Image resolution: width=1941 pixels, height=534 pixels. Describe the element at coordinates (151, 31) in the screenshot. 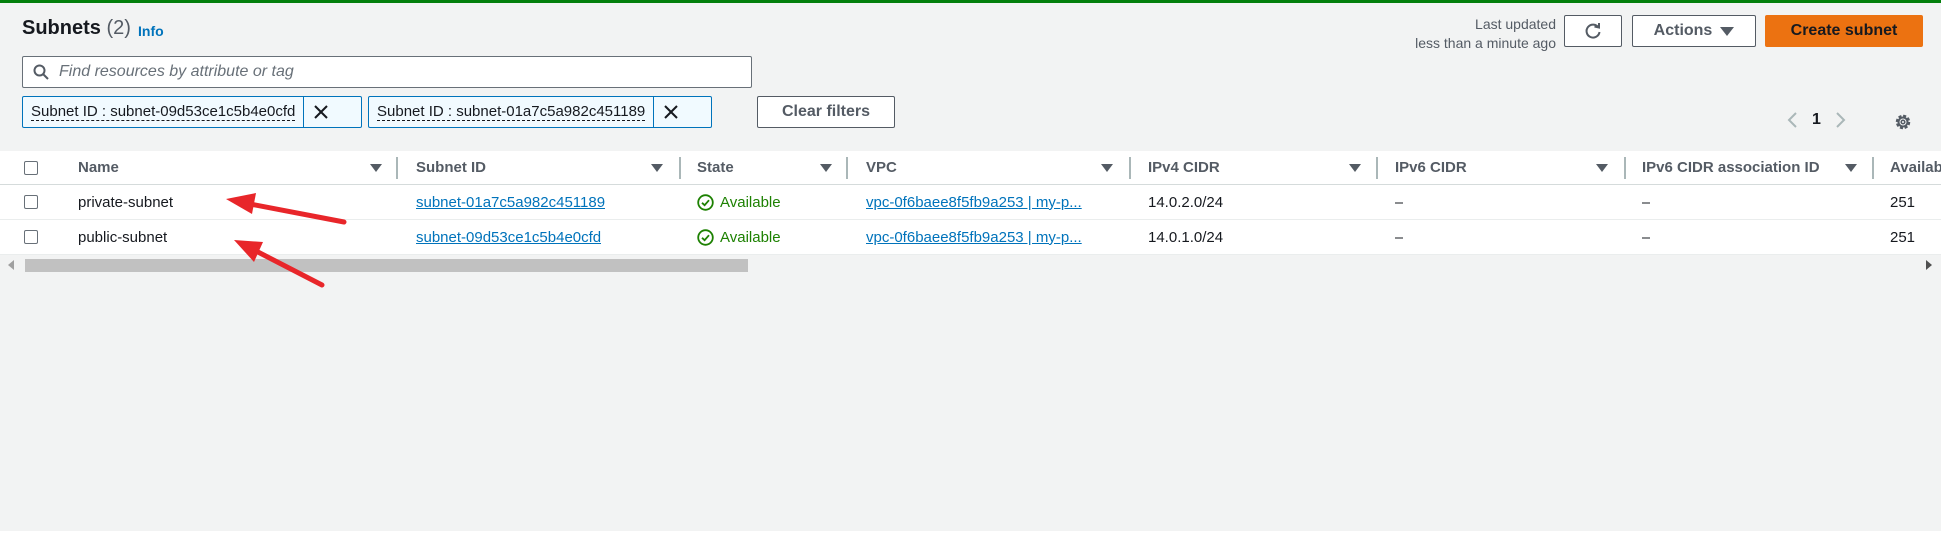

I see `info-link: Info` at that location.